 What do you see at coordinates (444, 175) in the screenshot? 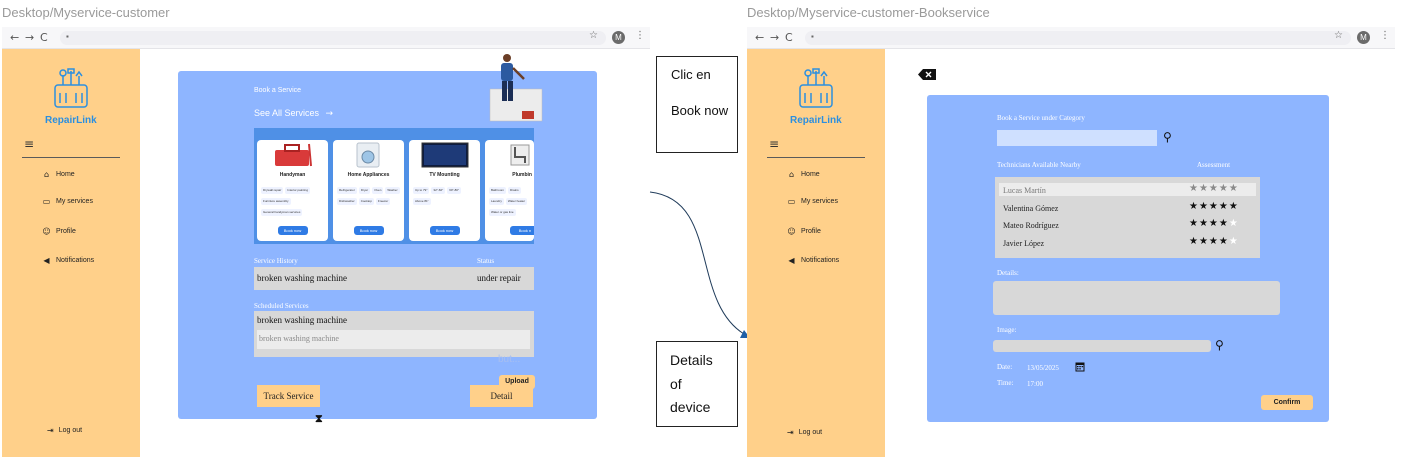
I see `card-title: TV Mounting` at bounding box center [444, 175].